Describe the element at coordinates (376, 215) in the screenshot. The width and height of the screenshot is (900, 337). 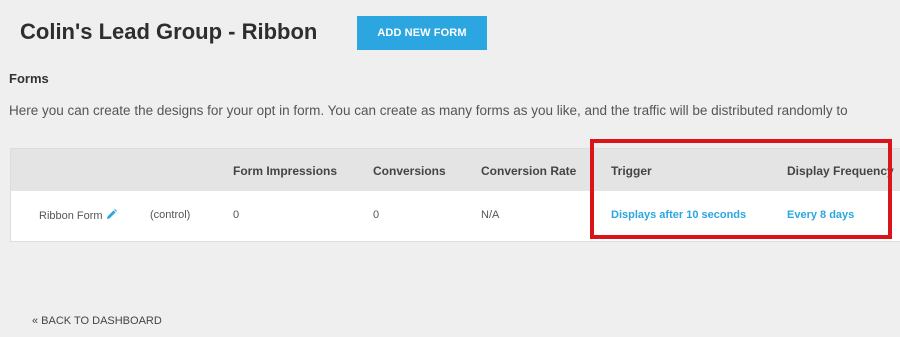
I see `conversions-value: 0` at that location.